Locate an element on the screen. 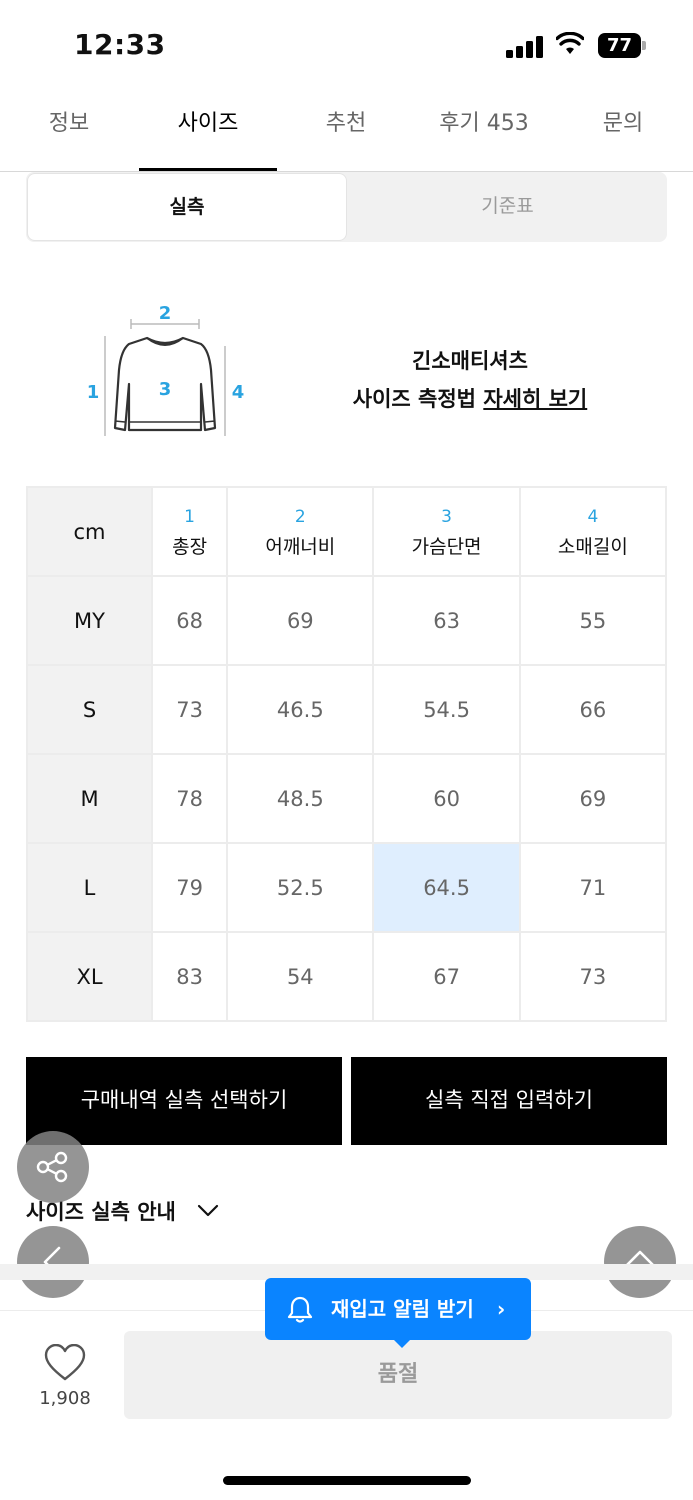 Image resolution: width=693 pixels, height=1500 pixels. table-cell: 66 is located at coordinates (593, 709).